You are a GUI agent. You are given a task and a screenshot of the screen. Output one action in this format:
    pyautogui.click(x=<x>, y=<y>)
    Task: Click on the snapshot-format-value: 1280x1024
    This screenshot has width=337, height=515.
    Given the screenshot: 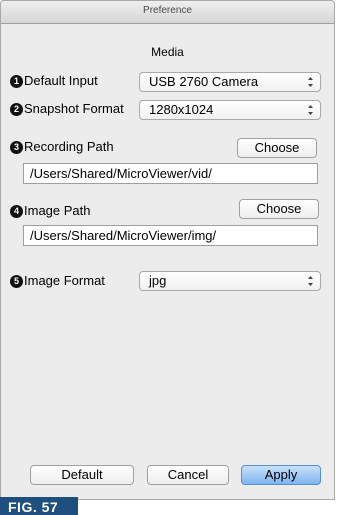 What is the action you would take?
    pyautogui.click(x=181, y=109)
    